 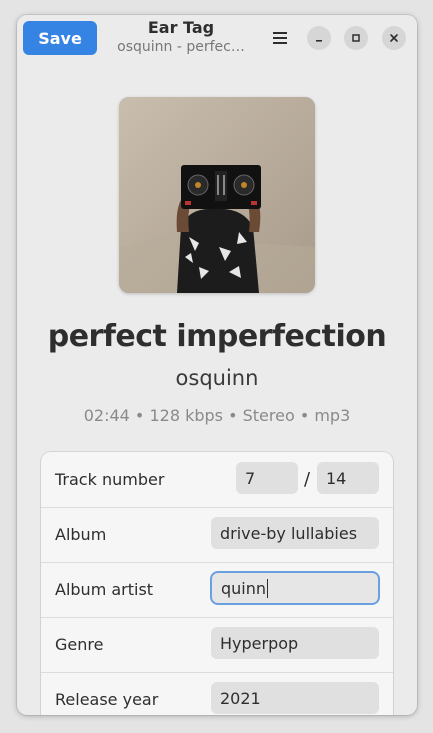 What do you see at coordinates (295, 588) in the screenshot?
I see `album-artist-input: quinn` at bounding box center [295, 588].